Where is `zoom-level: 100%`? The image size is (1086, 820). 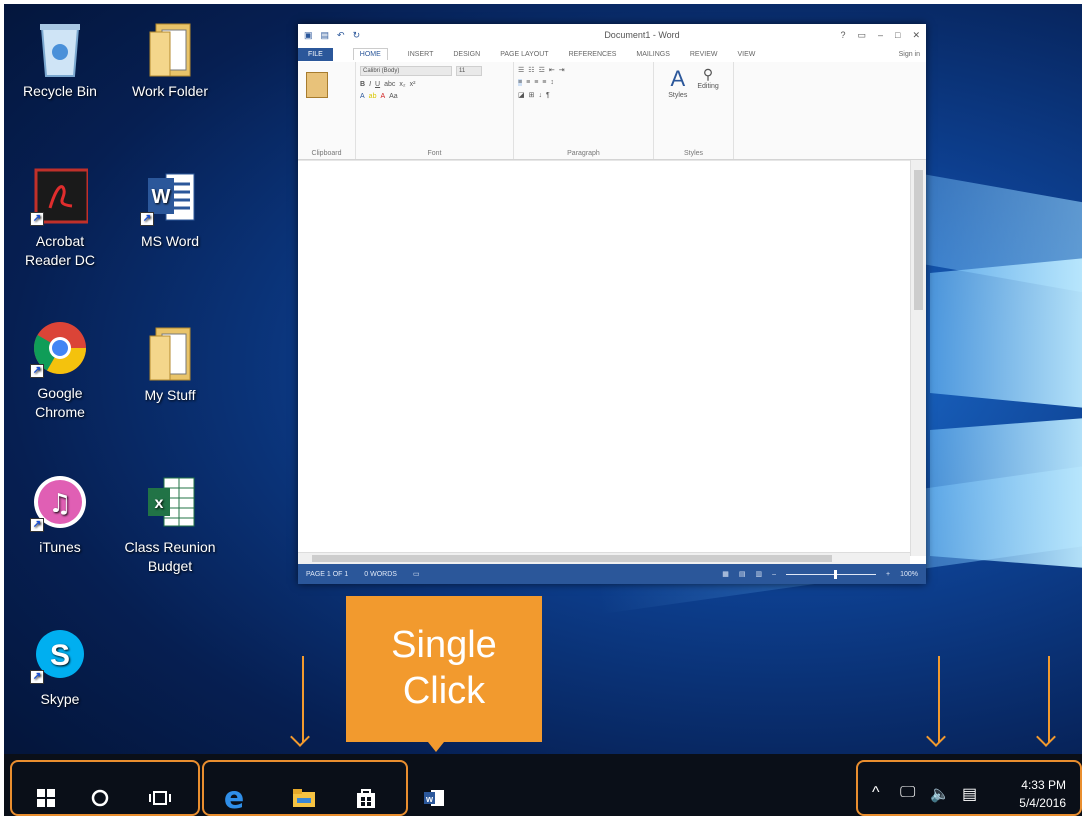
zoom-level: 100% is located at coordinates (909, 574).